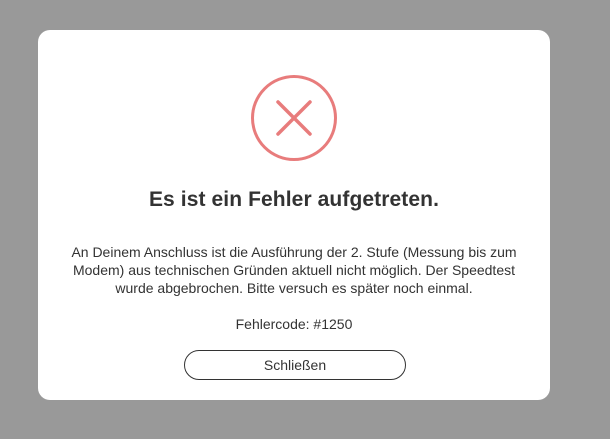  What do you see at coordinates (294, 118) in the screenshot?
I see `error-x-circle-icon` at bounding box center [294, 118].